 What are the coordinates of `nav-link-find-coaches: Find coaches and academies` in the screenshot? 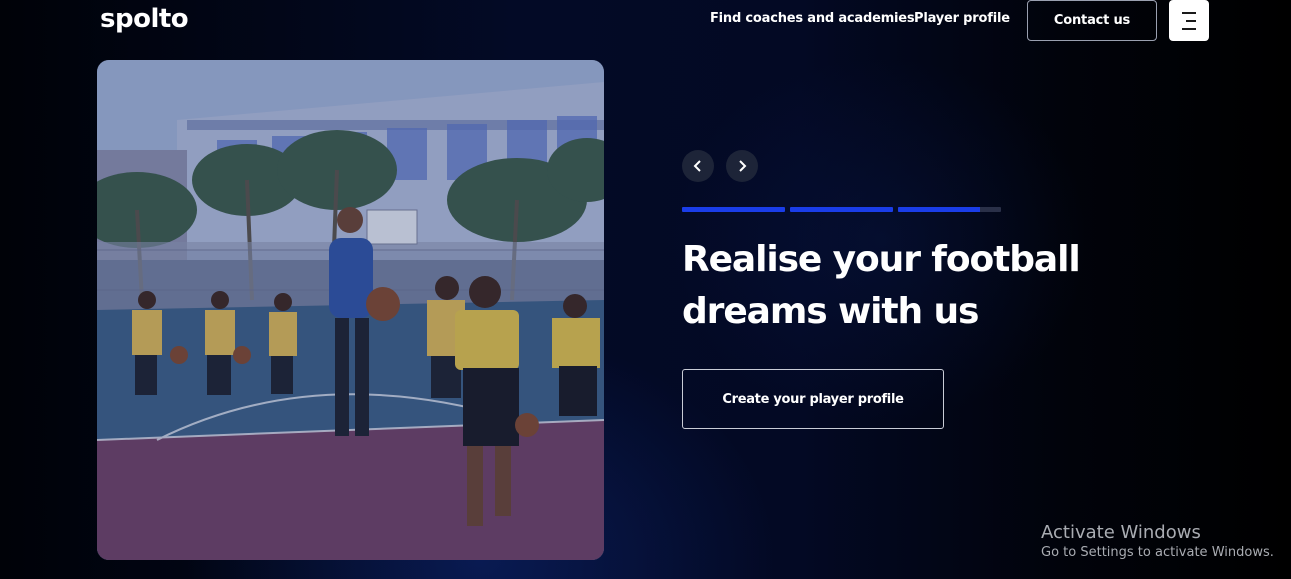 It's located at (812, 19).